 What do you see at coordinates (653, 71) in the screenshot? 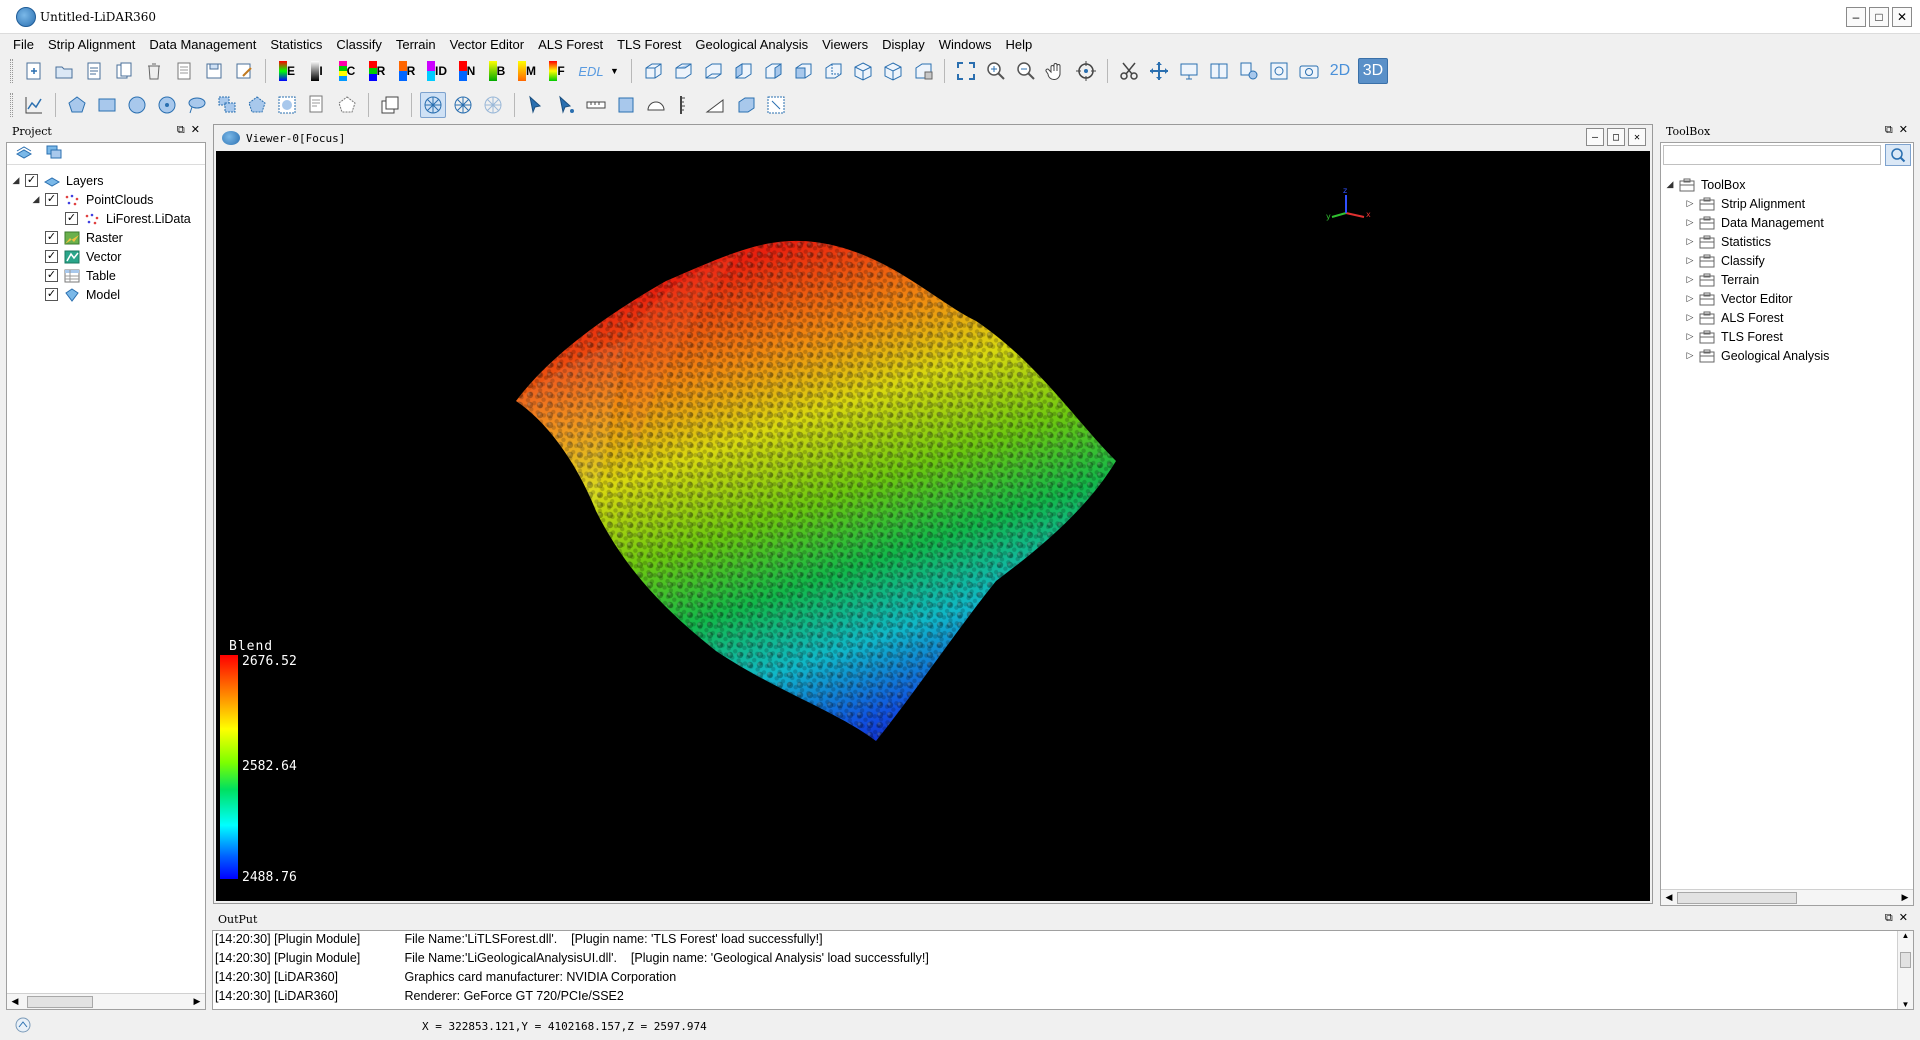
I see `view-default-icon` at bounding box center [653, 71].